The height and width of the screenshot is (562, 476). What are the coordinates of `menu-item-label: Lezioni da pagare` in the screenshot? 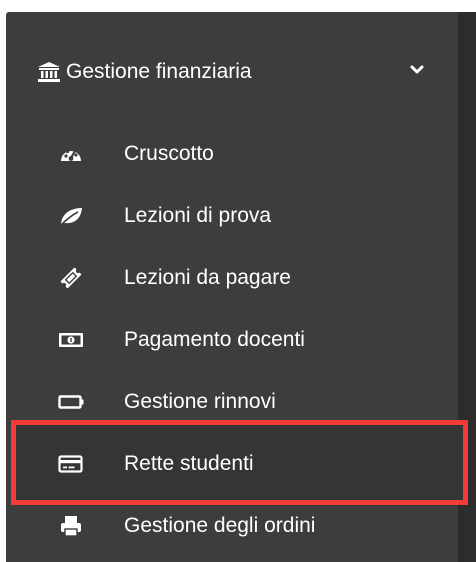 It's located at (207, 277).